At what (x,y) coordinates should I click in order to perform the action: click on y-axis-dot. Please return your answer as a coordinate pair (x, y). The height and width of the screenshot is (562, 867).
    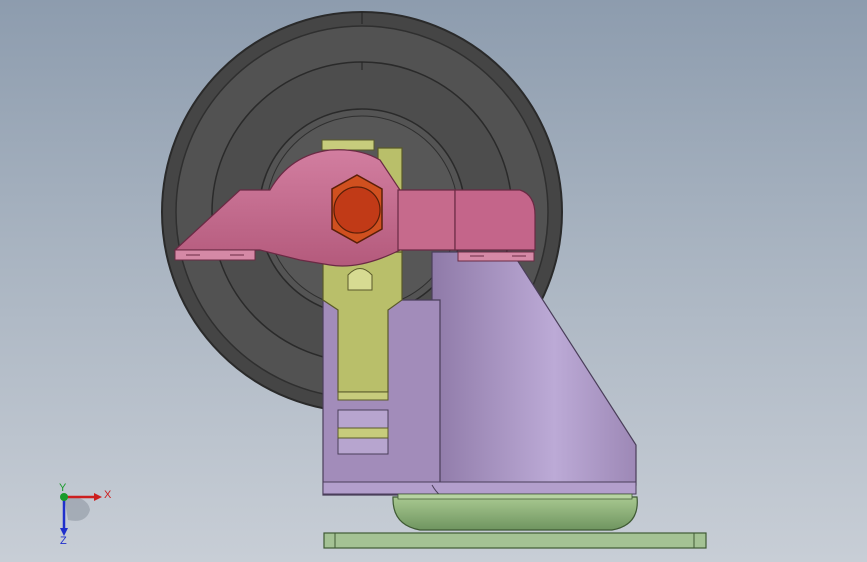
    Looking at the image, I should click on (64, 497).